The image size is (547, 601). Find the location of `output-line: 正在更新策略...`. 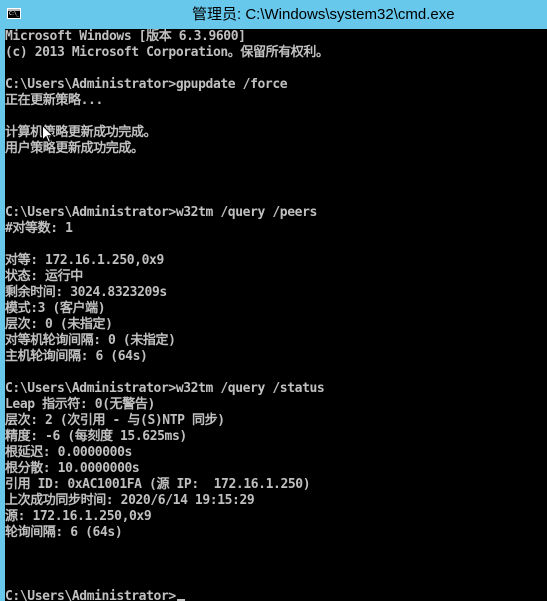

output-line: 正在更新策略... is located at coordinates (54, 100).